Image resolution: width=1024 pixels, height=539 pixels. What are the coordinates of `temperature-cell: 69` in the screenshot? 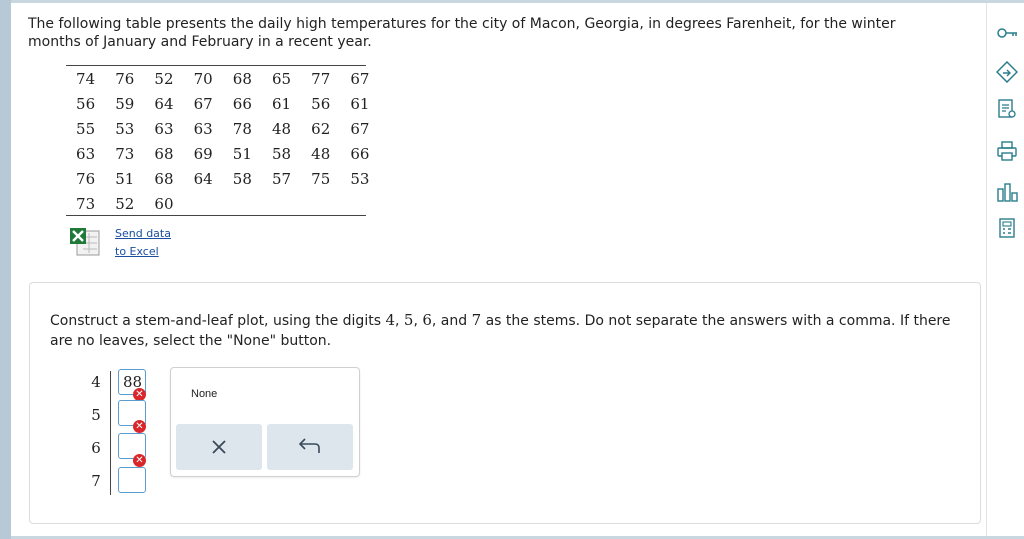 It's located at (203, 153).